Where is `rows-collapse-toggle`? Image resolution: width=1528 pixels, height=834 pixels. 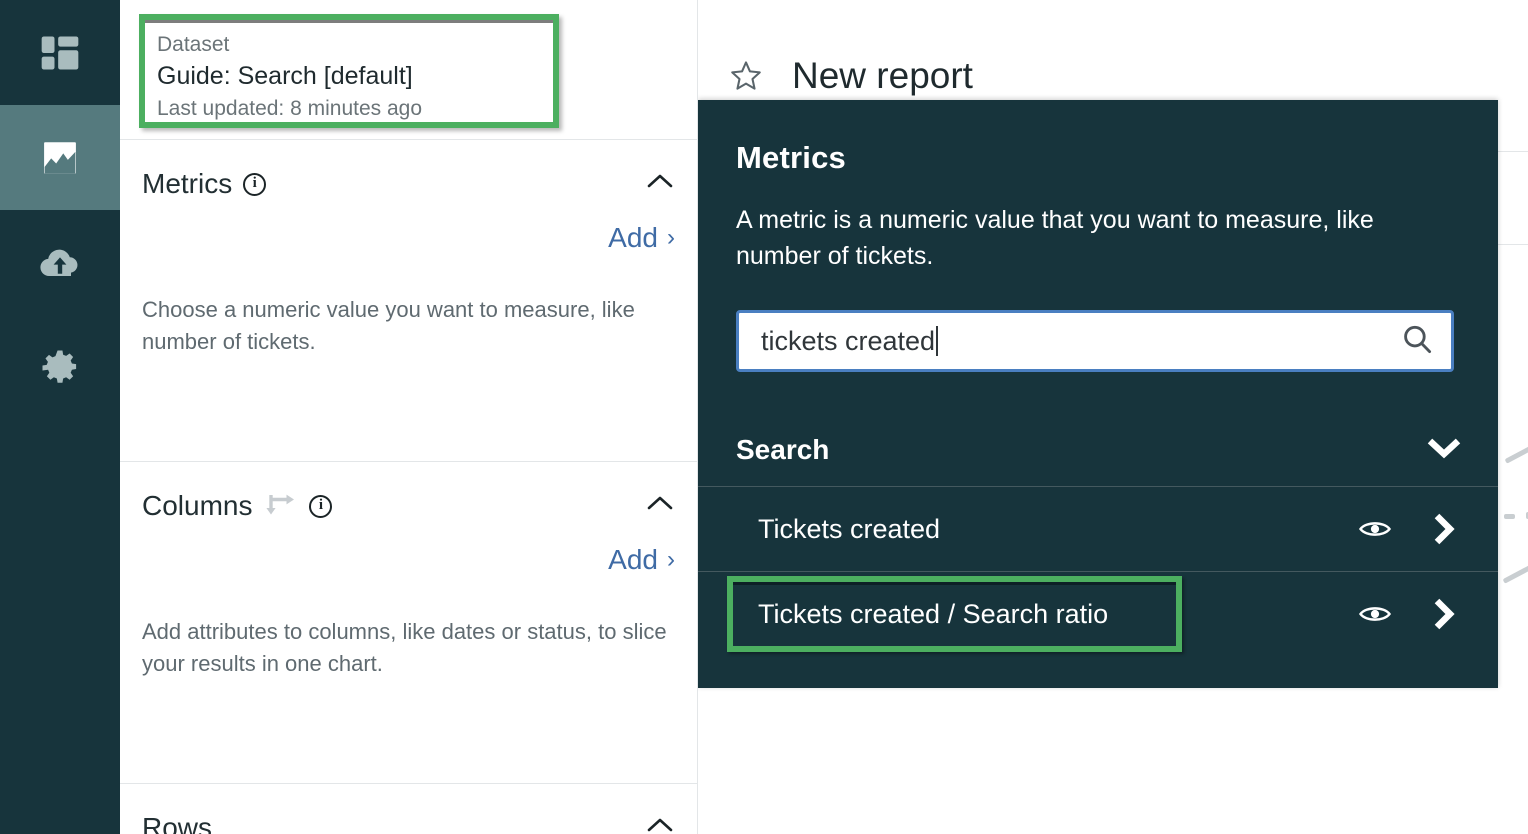 rows-collapse-toggle is located at coordinates (660, 824).